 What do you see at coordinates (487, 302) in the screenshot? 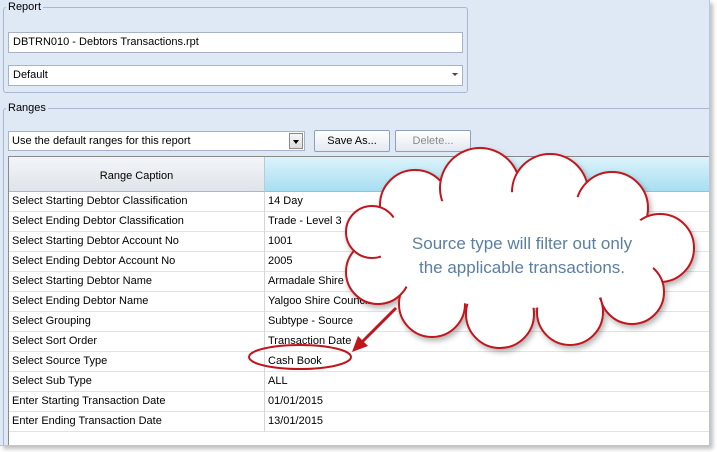
I see `range-value: Yalgoo Shire Council` at bounding box center [487, 302].